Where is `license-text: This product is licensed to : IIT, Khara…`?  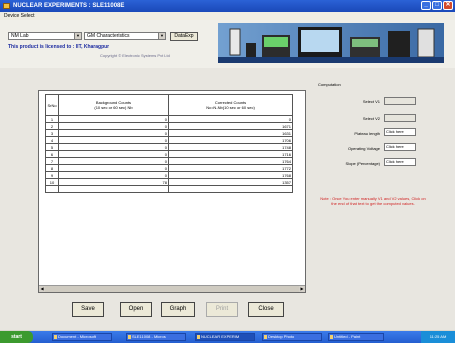 license-text: This product is licensed to : IIT, Khara… is located at coordinates (59, 47).